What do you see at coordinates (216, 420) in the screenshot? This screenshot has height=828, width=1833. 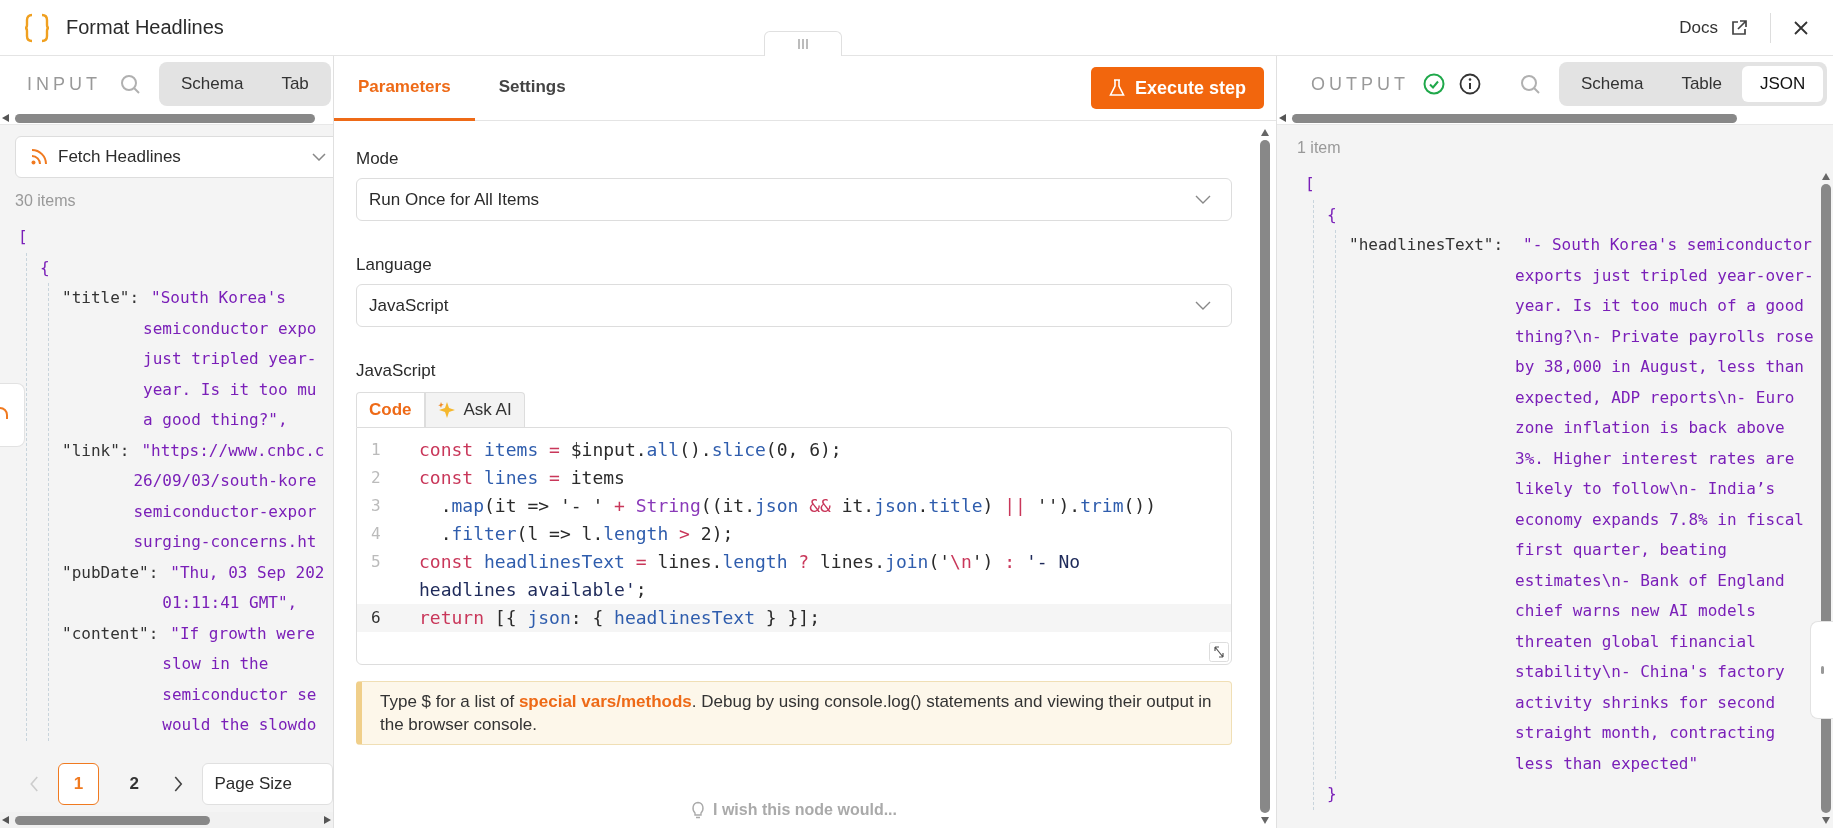 I see `json-value: a good thing?",` at bounding box center [216, 420].